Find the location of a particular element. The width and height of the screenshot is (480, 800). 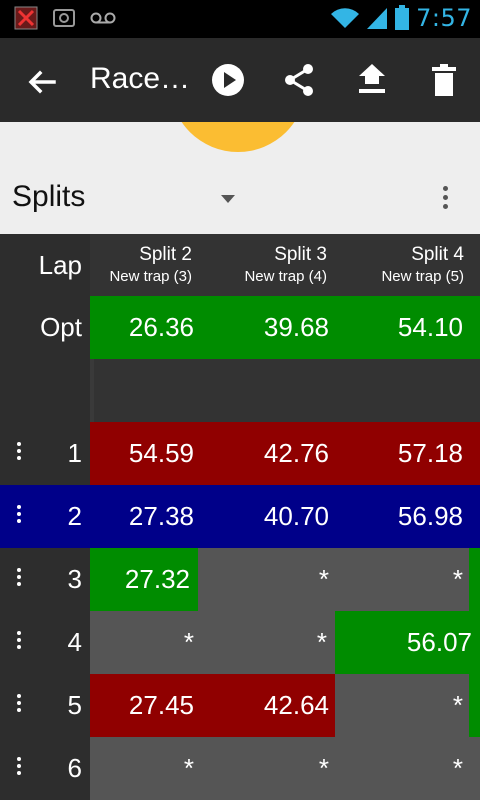

lap-number: 1 is located at coordinates (74, 453).